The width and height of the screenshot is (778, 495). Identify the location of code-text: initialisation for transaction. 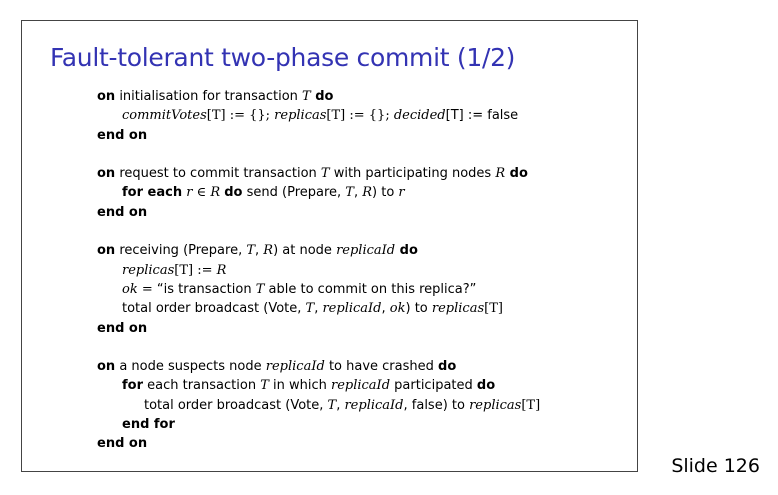
(209, 96).